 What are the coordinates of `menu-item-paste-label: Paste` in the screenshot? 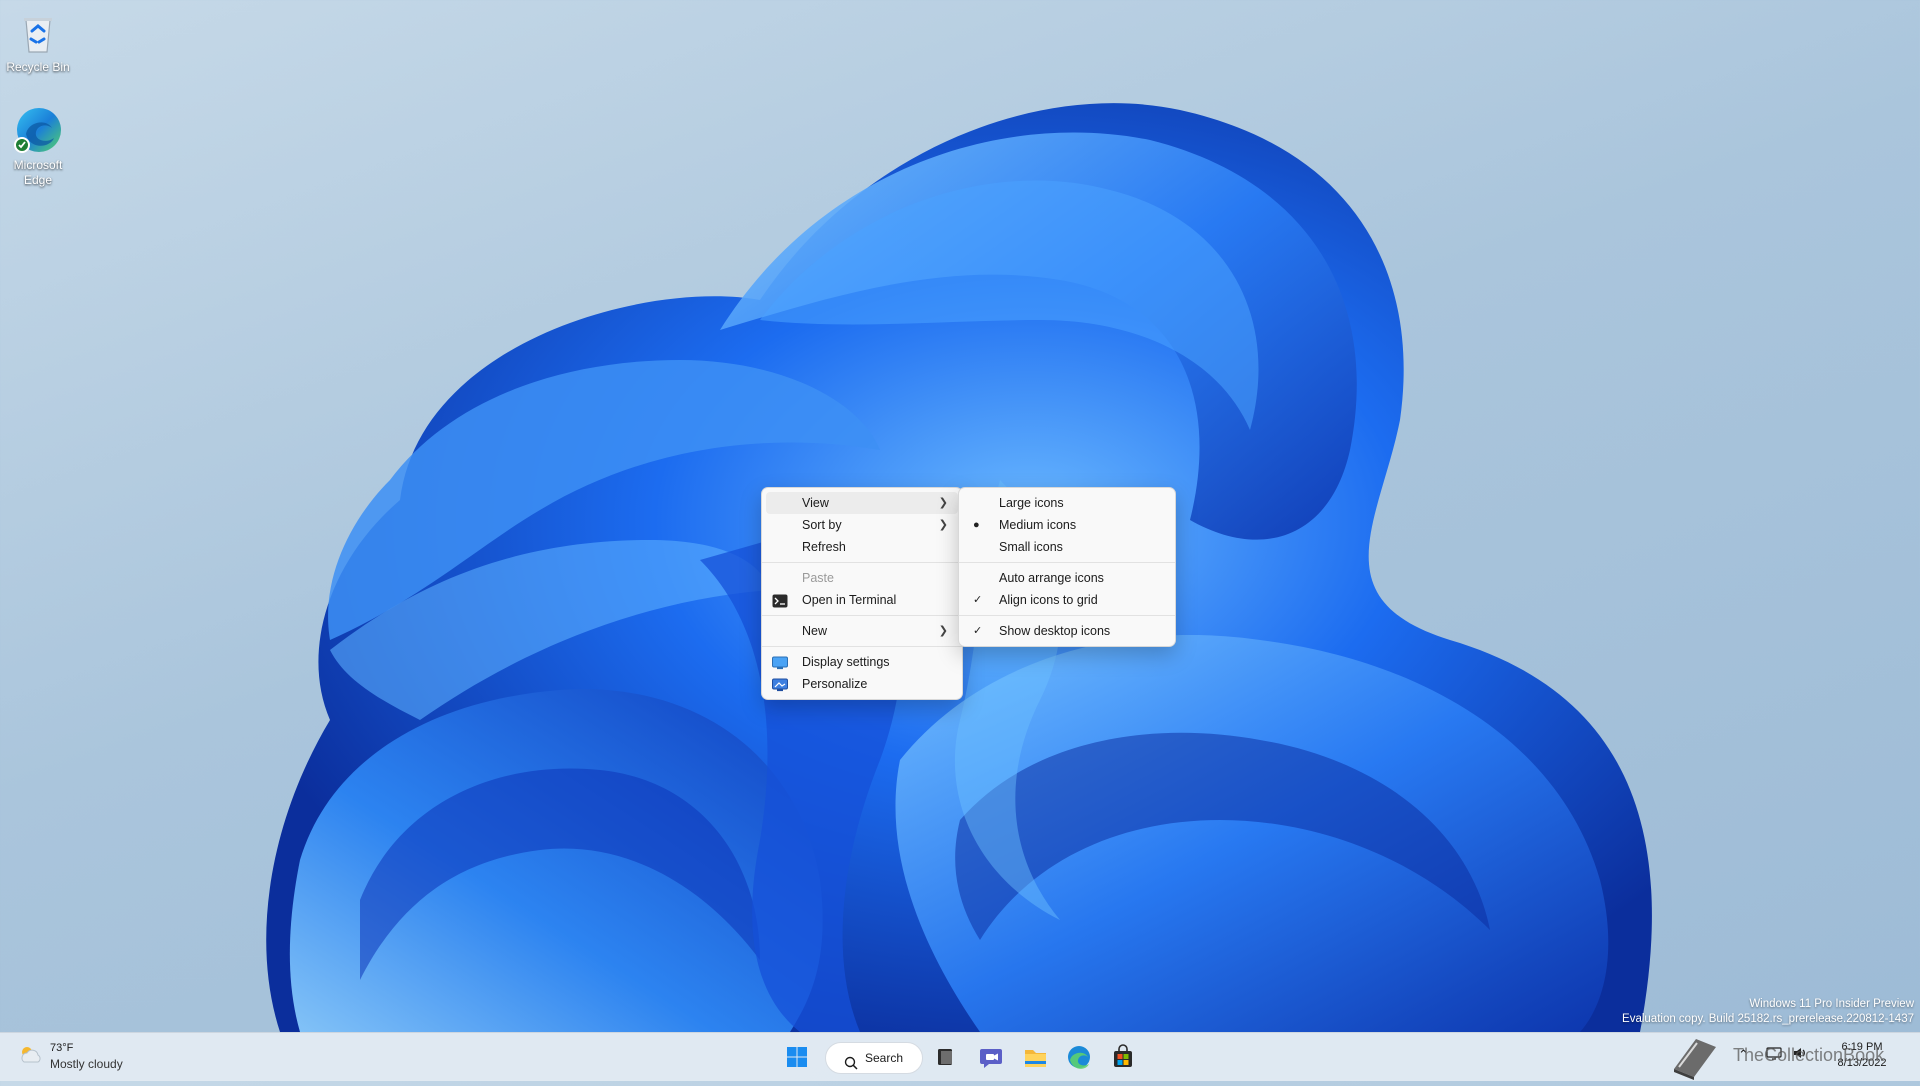 It's located at (818, 578).